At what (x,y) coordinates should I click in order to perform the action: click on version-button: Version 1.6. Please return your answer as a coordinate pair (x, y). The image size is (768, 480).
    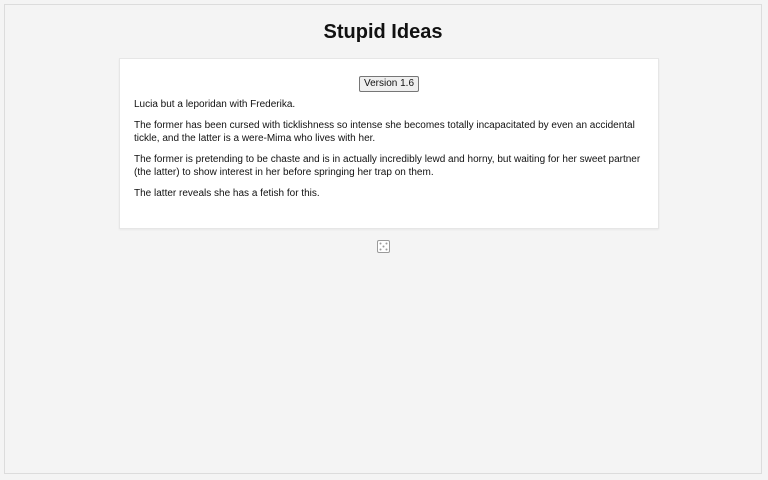
    Looking at the image, I should click on (389, 84).